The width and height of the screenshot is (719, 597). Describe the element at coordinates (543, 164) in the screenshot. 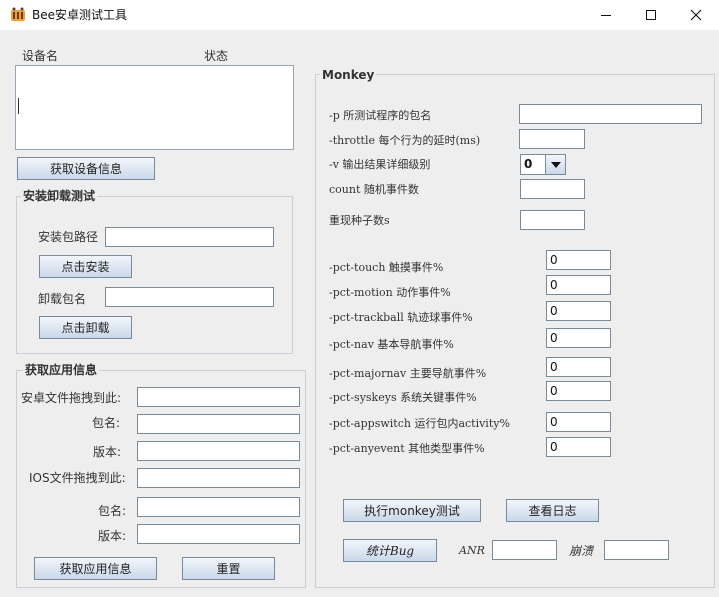

I see `verbosity-select: 0` at that location.